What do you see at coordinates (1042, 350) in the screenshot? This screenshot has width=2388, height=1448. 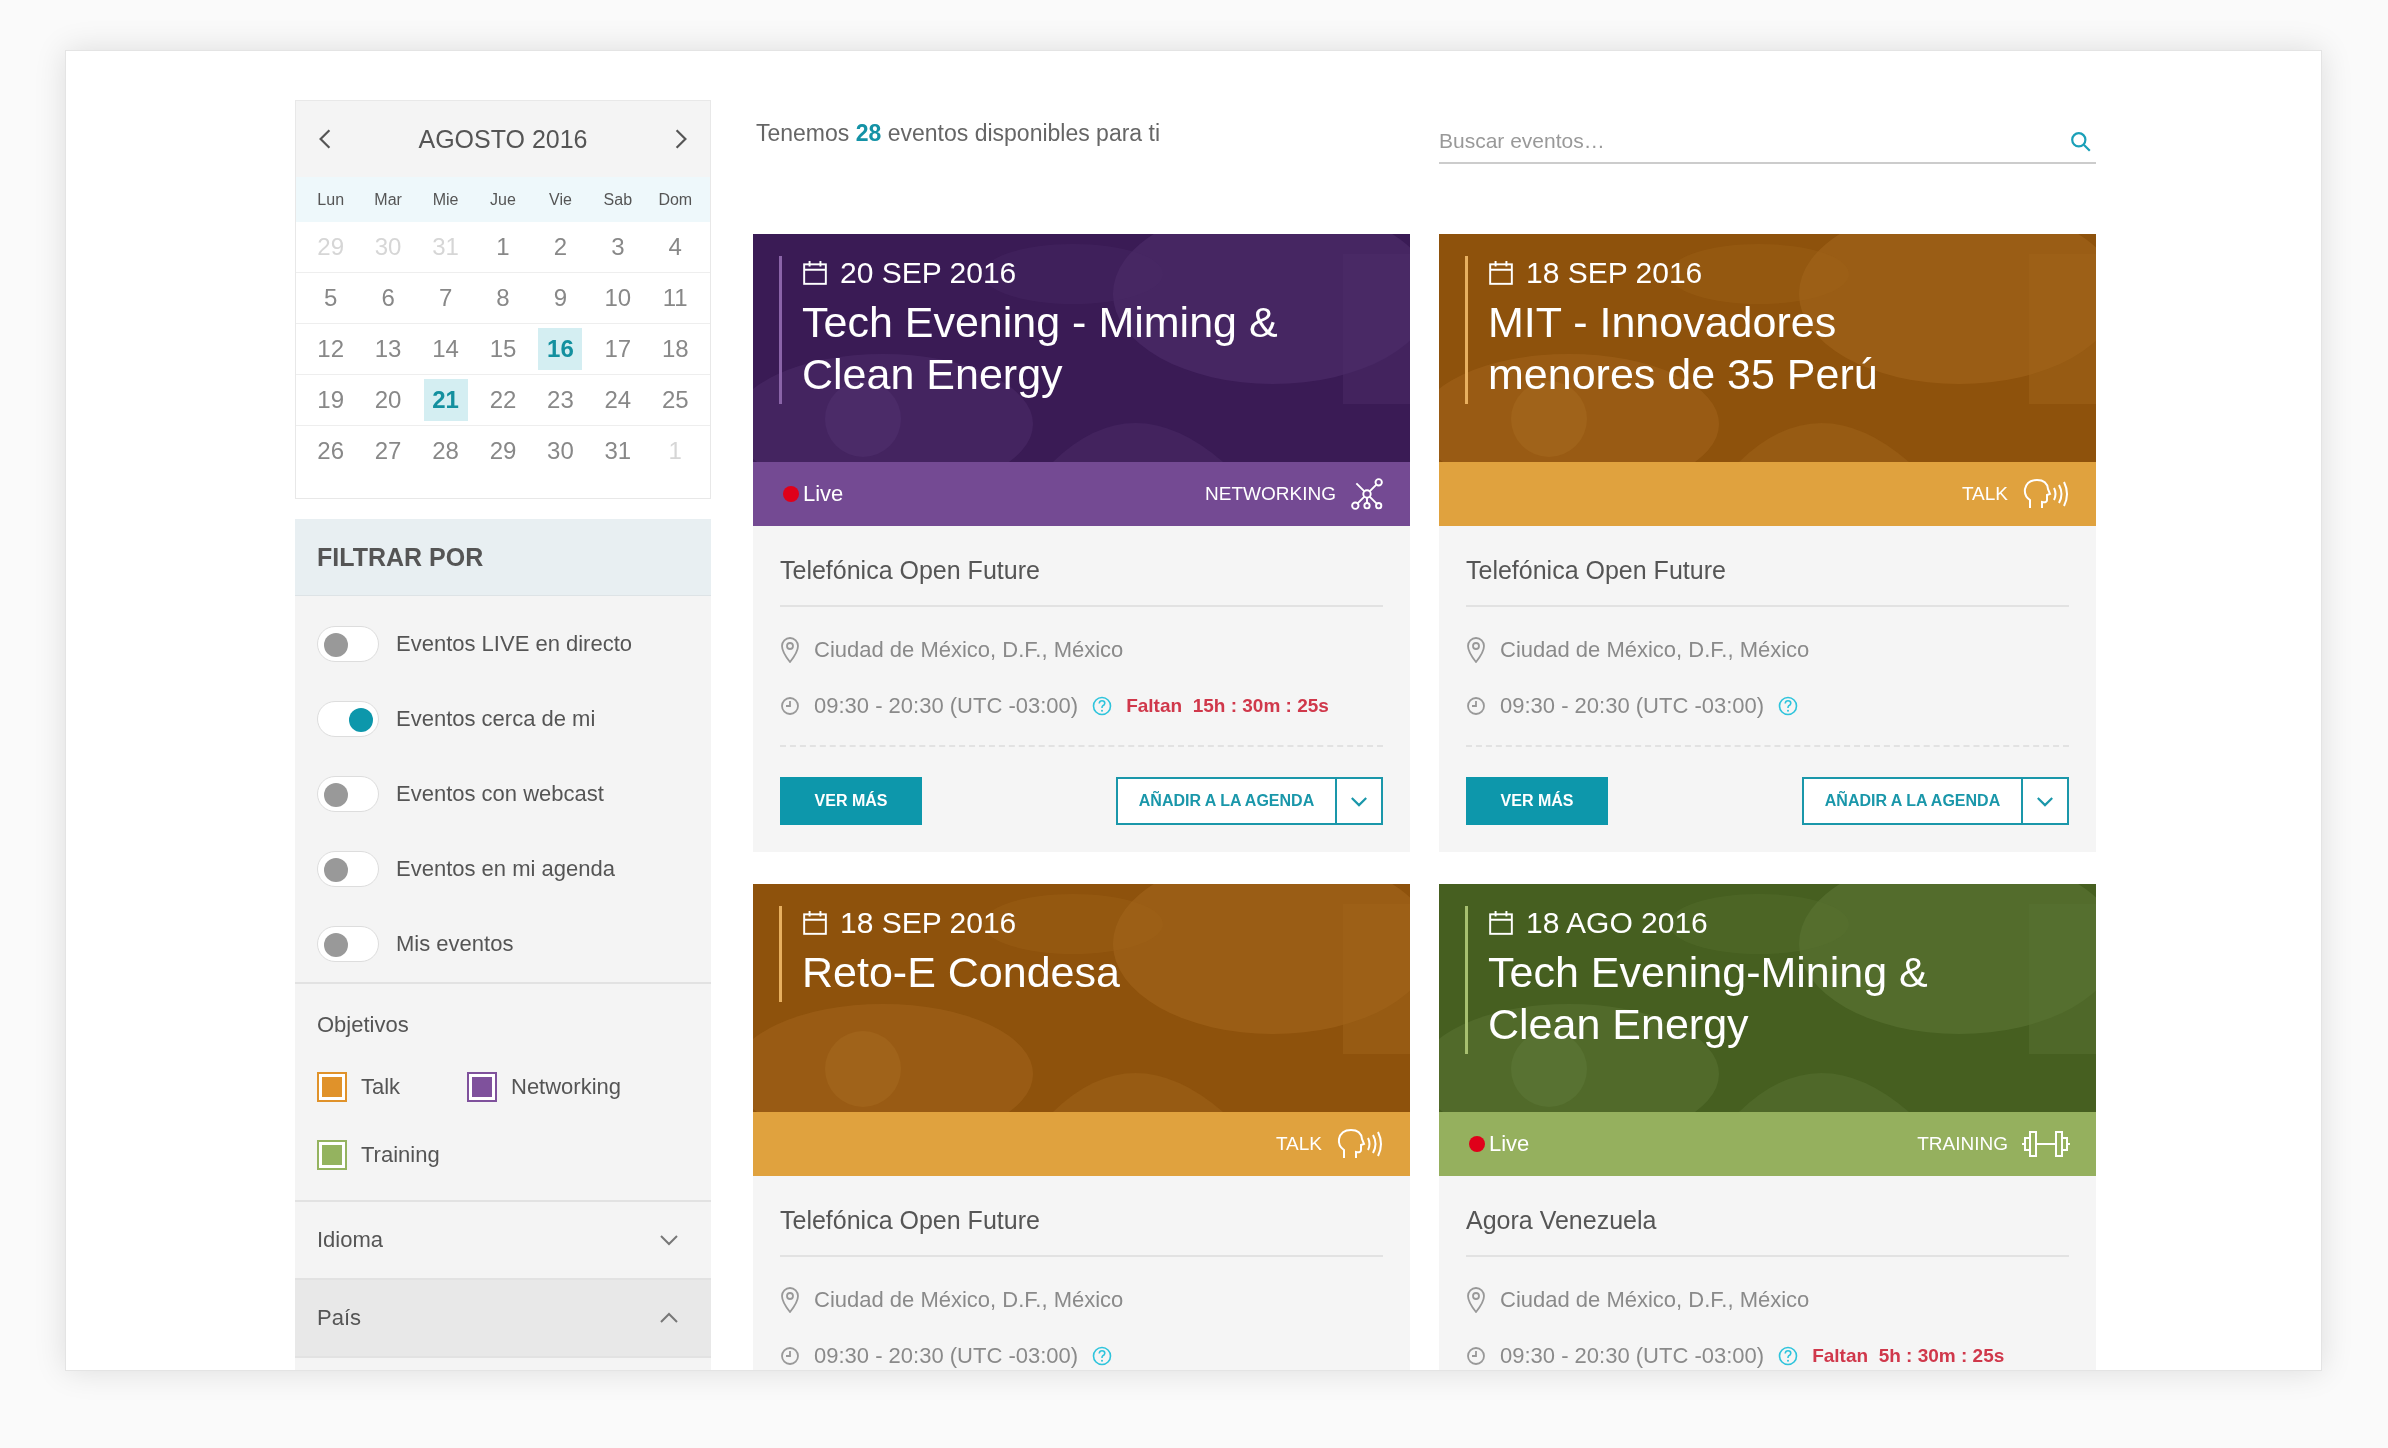 I see `event-title: Tech Evening - Miming & Clean Energy` at bounding box center [1042, 350].